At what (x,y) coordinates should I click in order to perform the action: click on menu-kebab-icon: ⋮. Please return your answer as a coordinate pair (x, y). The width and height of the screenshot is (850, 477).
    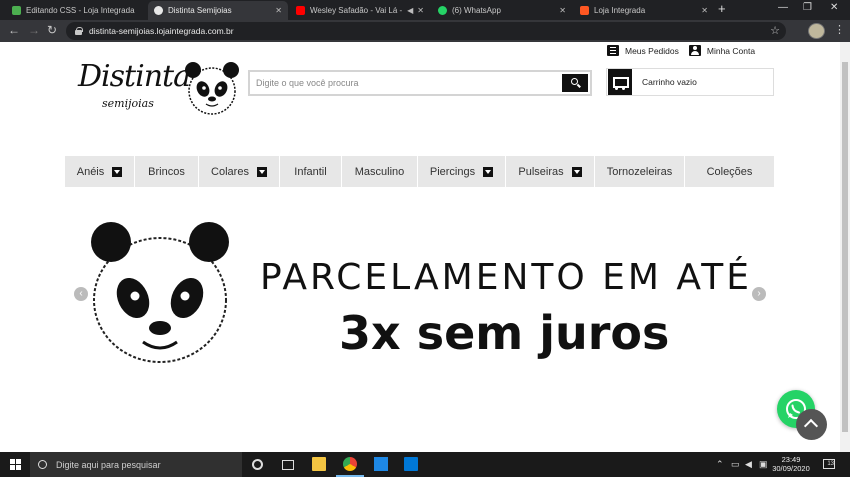
    Looking at the image, I should click on (839, 30).